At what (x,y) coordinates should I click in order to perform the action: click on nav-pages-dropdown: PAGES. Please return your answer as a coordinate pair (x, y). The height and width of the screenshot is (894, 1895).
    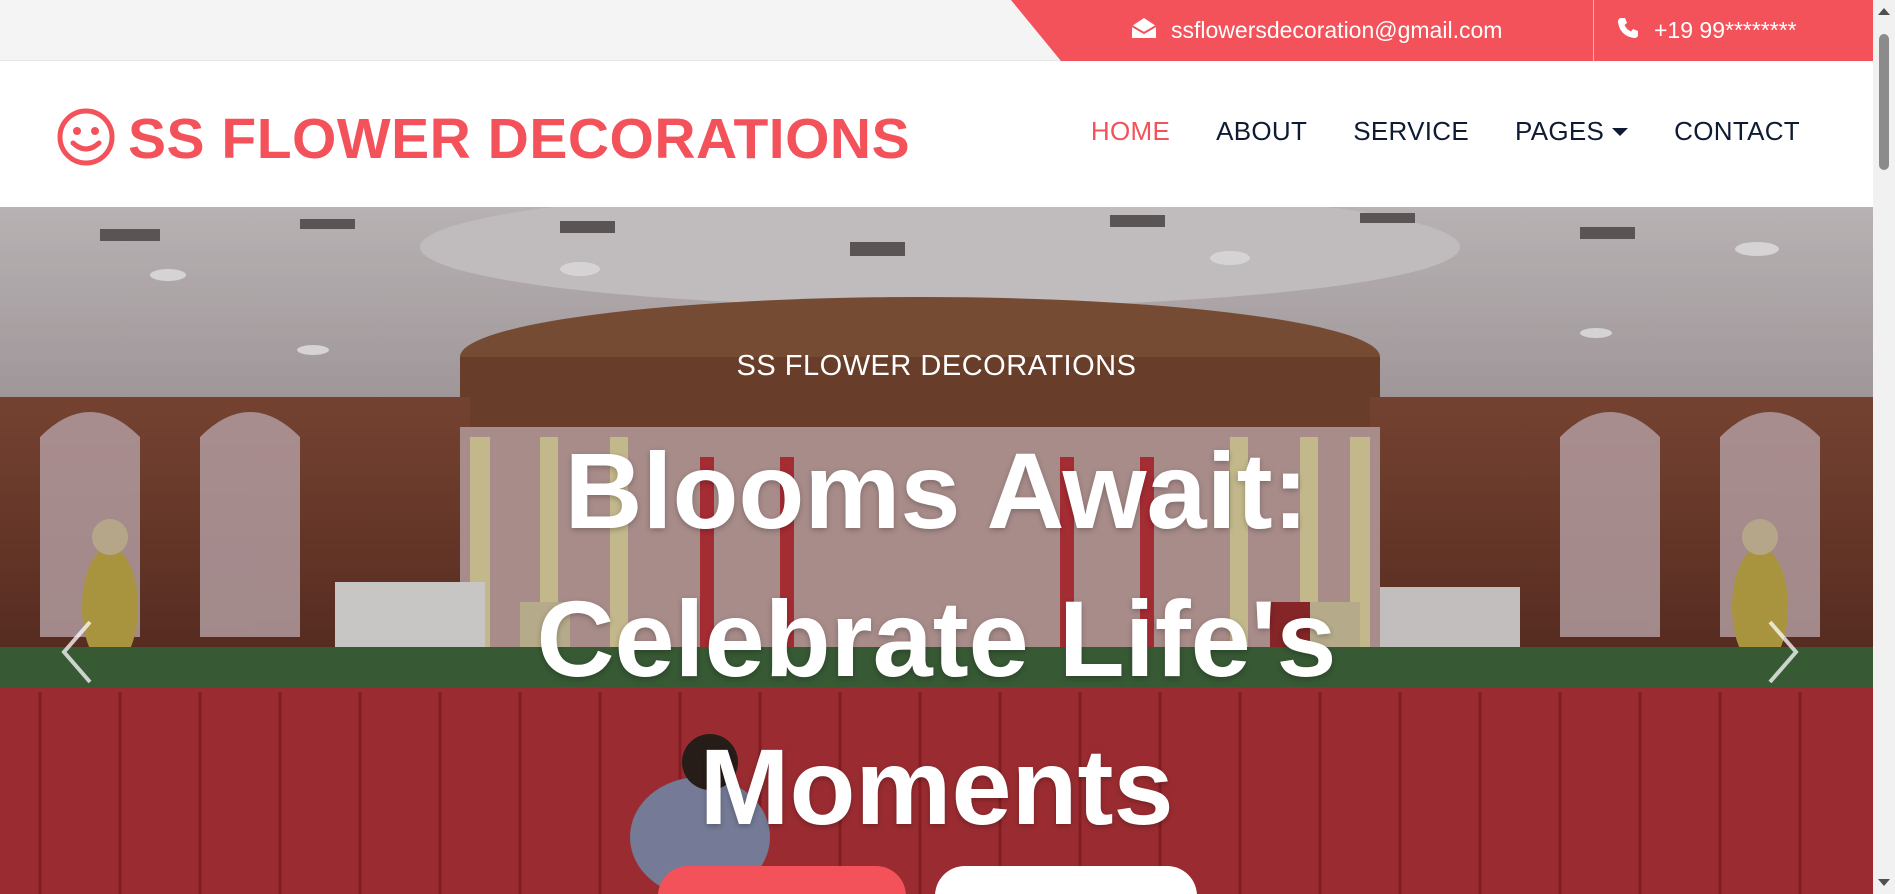
    Looking at the image, I should click on (1571, 131).